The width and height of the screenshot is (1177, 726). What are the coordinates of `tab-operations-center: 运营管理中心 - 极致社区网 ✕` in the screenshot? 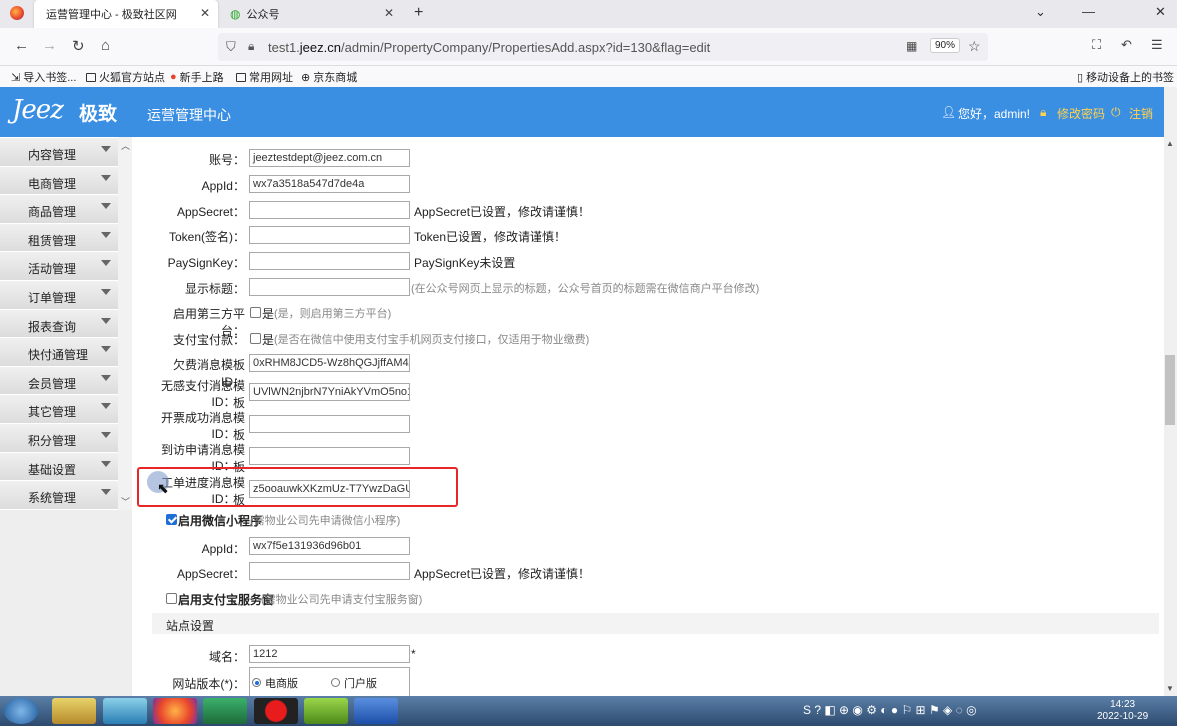 It's located at (126, 14).